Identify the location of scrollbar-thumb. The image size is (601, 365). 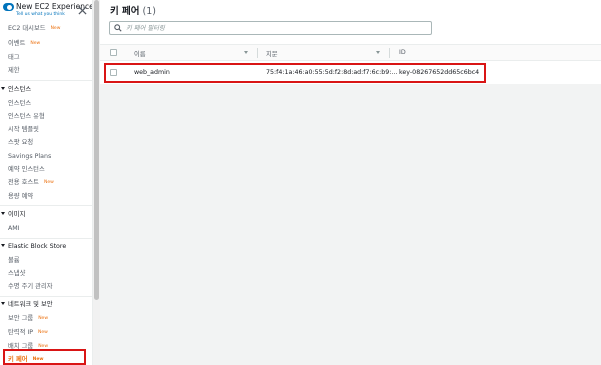
(96, 150).